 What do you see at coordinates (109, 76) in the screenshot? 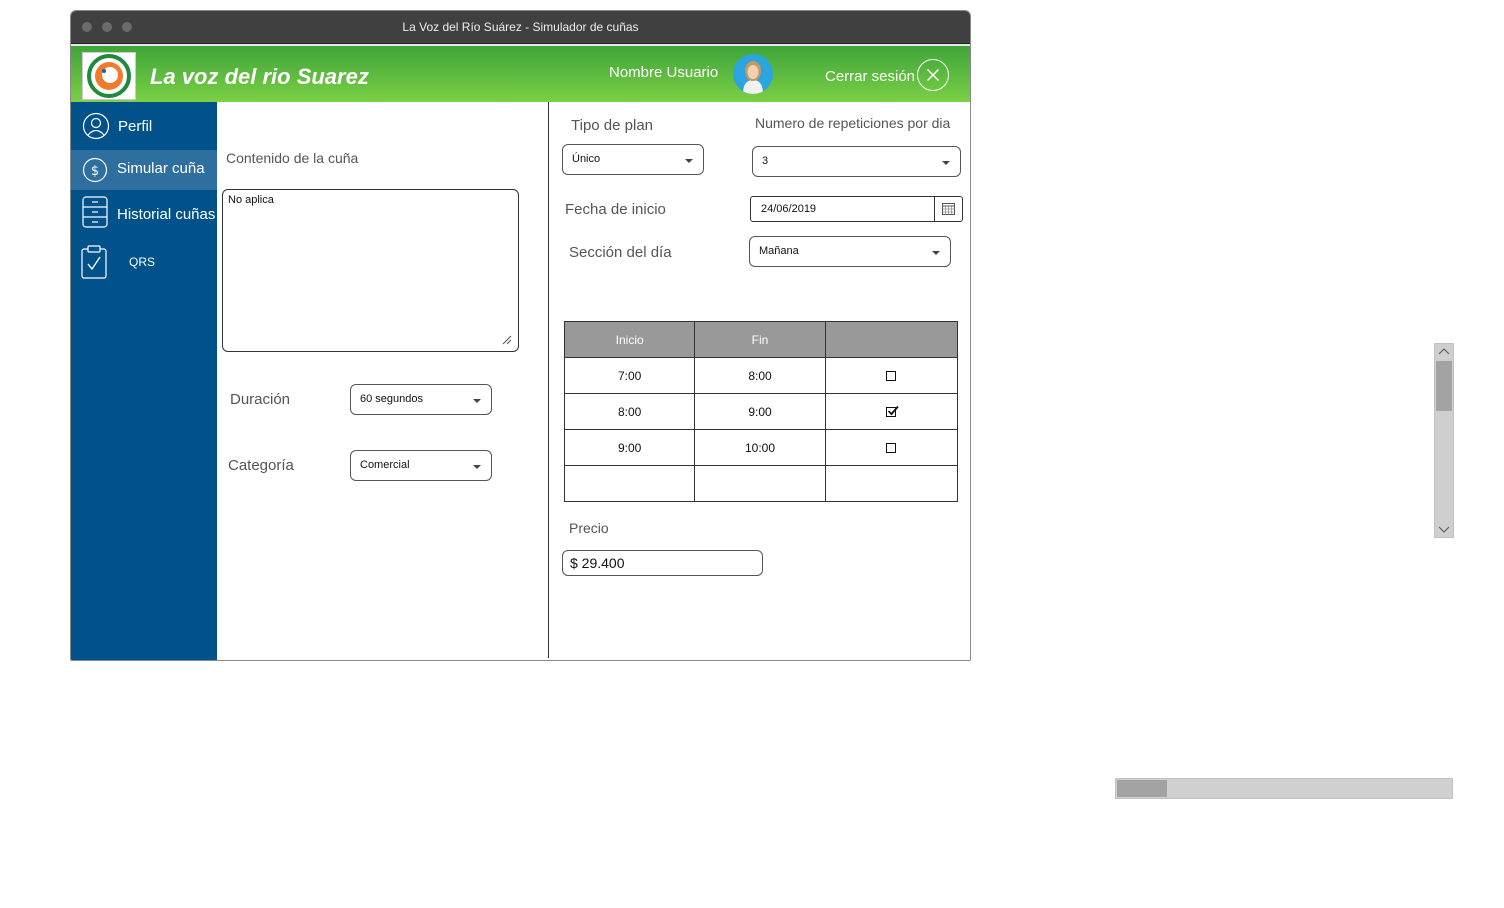
I see `app-logo` at bounding box center [109, 76].